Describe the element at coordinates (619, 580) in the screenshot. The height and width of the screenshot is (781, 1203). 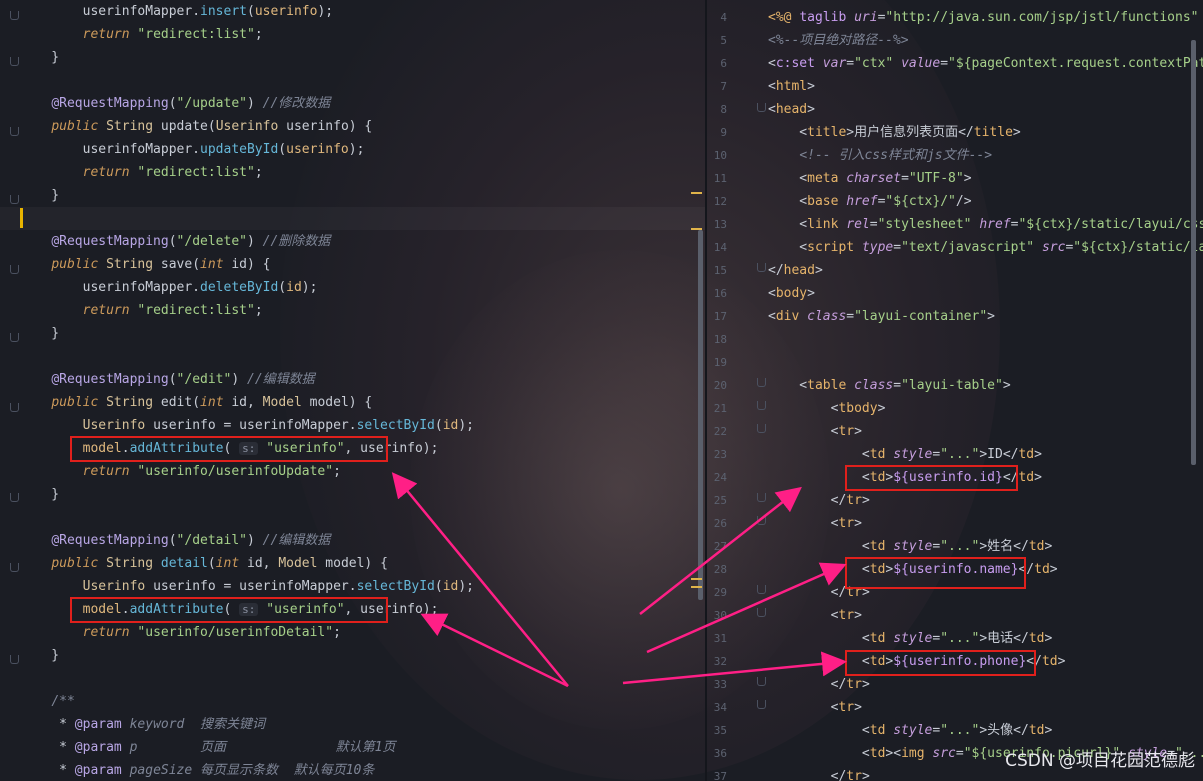
I see `annotation-arrows` at that location.